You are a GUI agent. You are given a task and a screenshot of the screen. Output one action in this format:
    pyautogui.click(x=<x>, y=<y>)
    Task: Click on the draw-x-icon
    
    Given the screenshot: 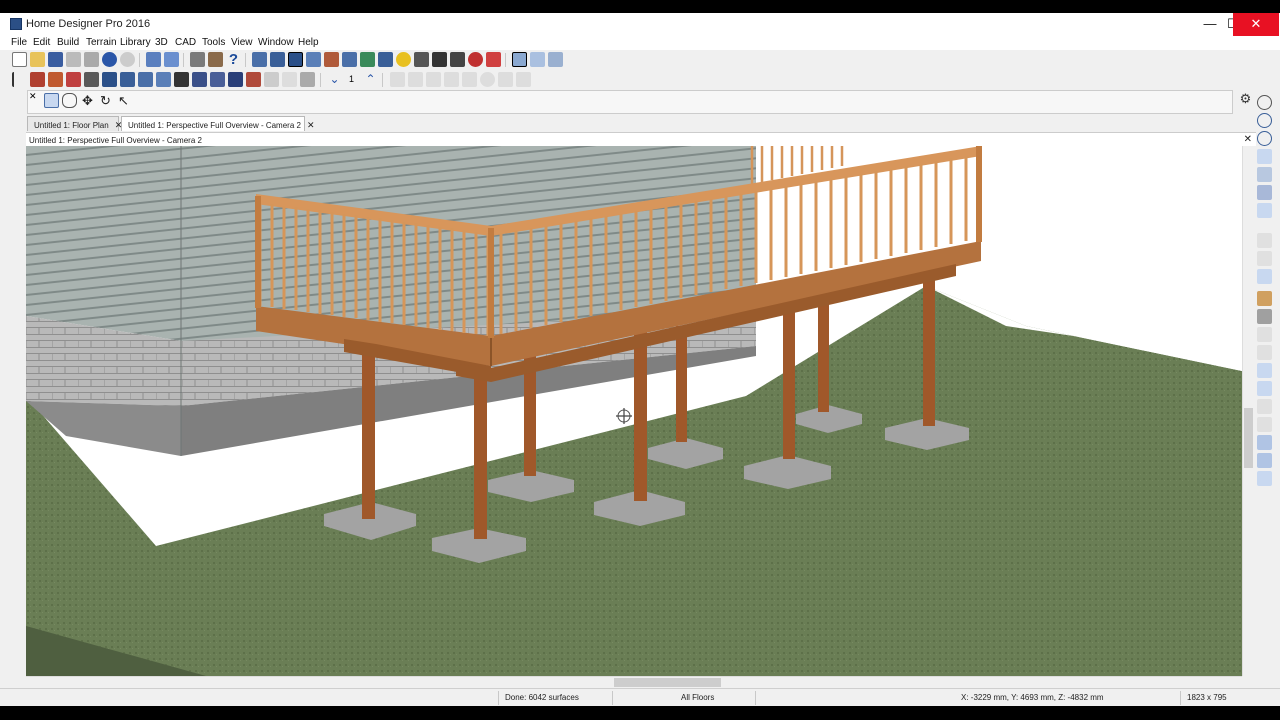 What is the action you would take?
    pyautogui.click(x=433, y=79)
    